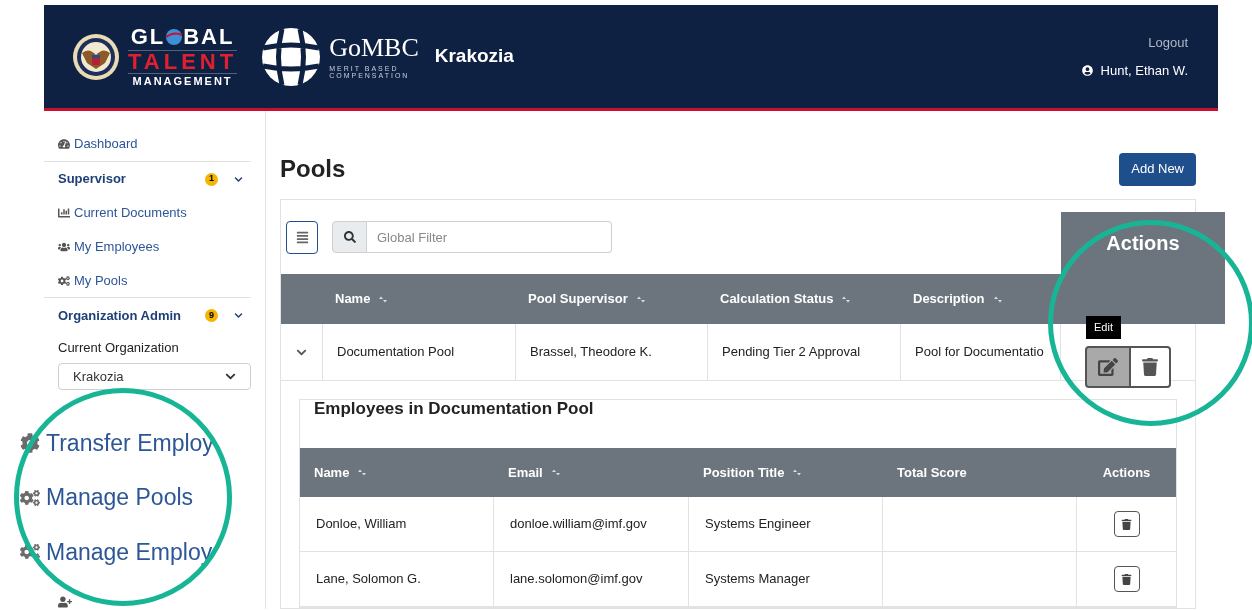  I want to click on app-name: GoMBC, so click(374, 47).